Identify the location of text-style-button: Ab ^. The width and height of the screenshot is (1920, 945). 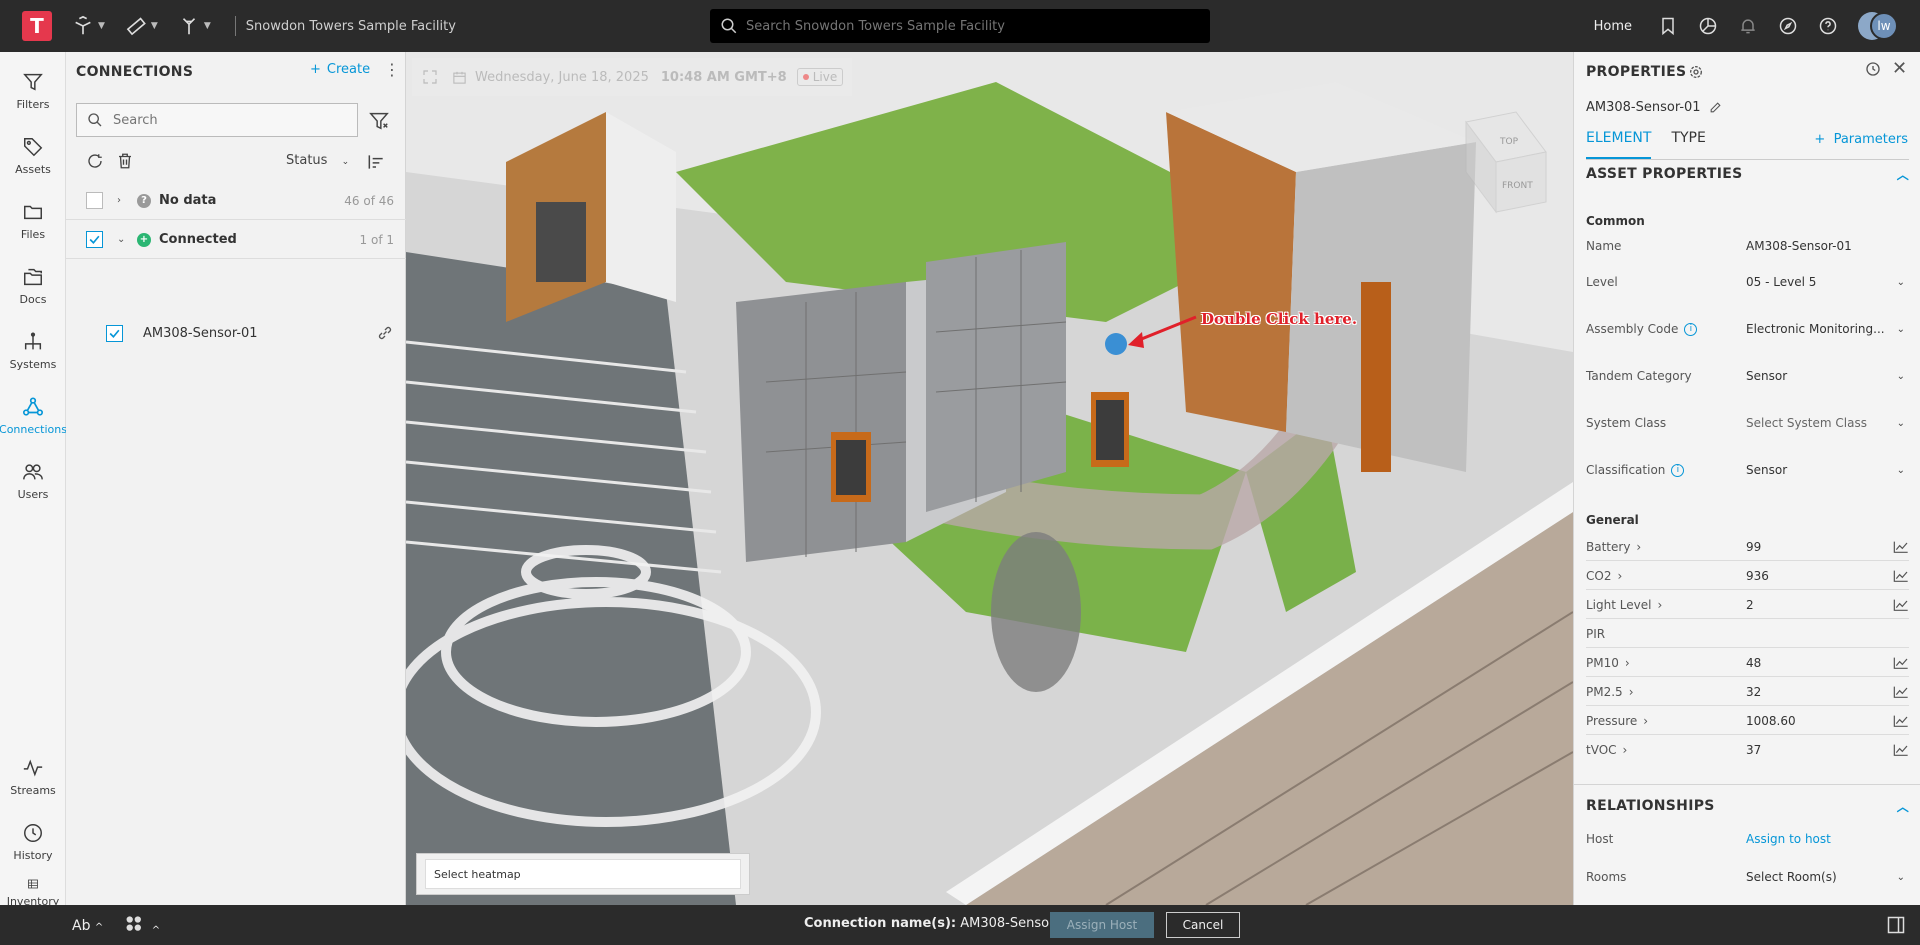
(87, 926).